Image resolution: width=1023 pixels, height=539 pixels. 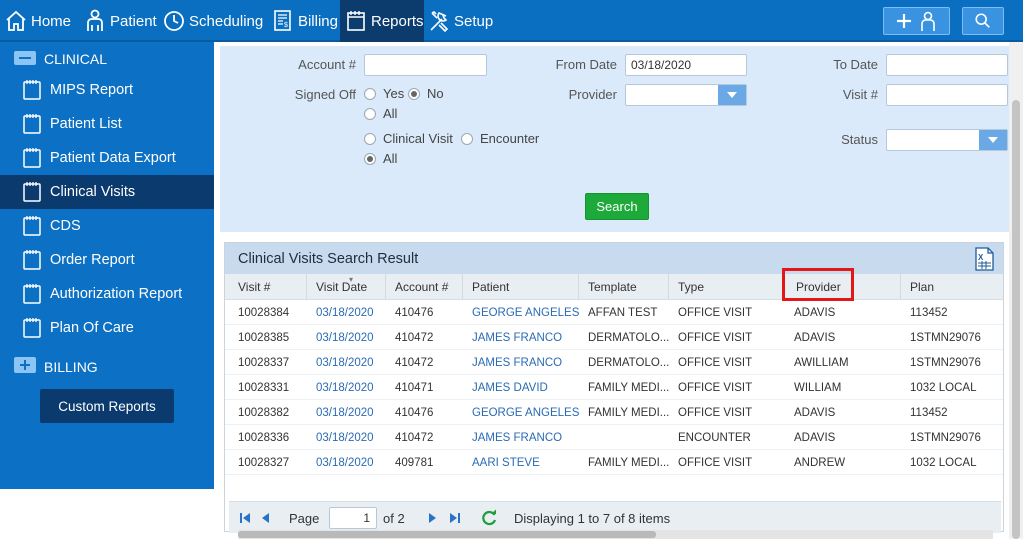 I want to click on sidebar-item-authorization-report: Authorization Report, so click(x=107, y=294).